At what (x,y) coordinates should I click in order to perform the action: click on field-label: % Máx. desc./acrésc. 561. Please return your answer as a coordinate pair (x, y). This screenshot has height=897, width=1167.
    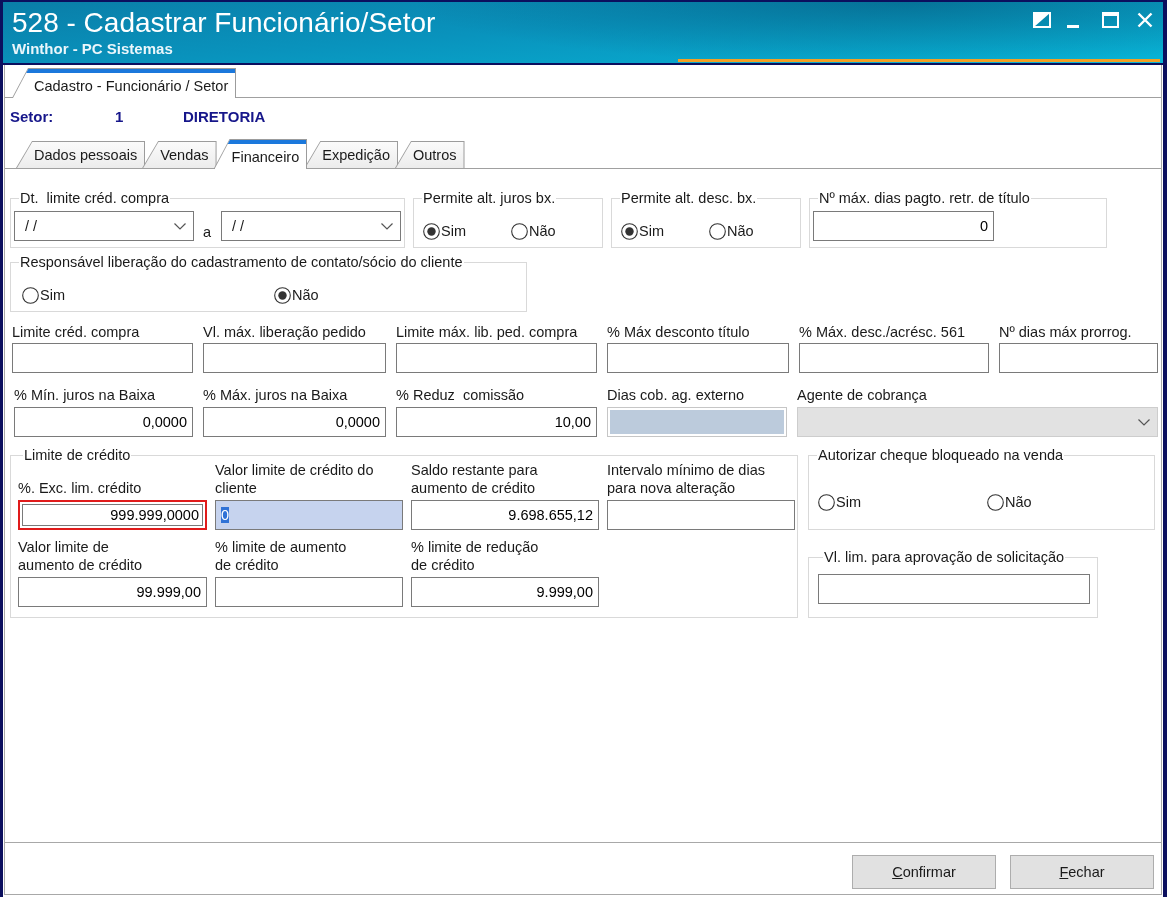
    Looking at the image, I should click on (882, 332).